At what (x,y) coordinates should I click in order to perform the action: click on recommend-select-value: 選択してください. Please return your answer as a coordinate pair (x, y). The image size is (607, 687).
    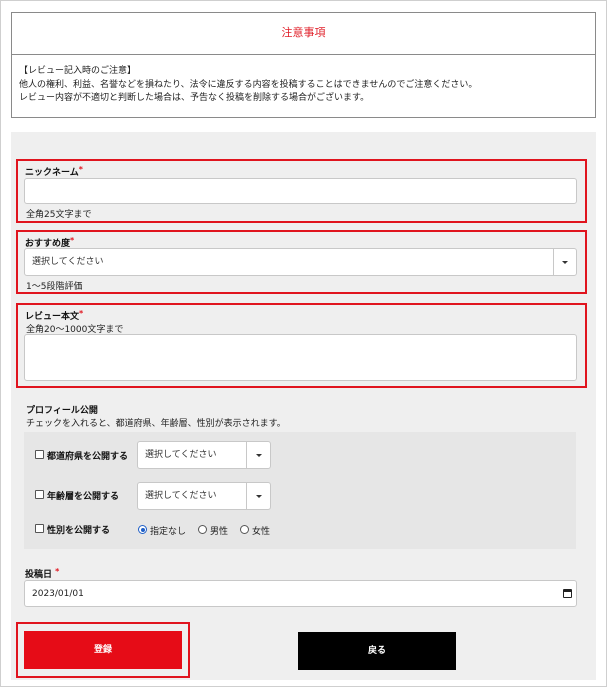
    Looking at the image, I should click on (68, 262).